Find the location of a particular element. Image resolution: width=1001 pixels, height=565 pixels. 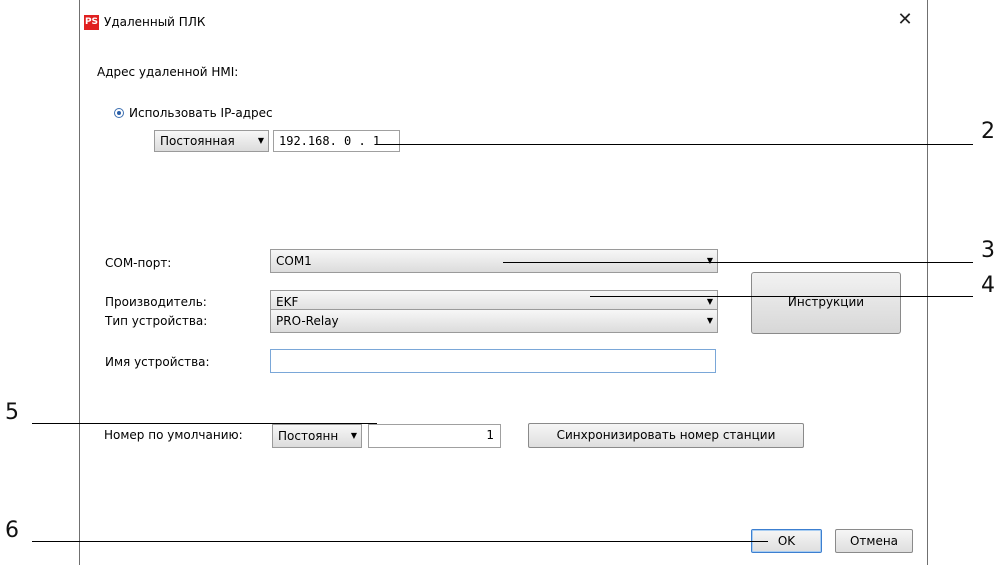

com-port-label: COM-порт: is located at coordinates (138, 263).